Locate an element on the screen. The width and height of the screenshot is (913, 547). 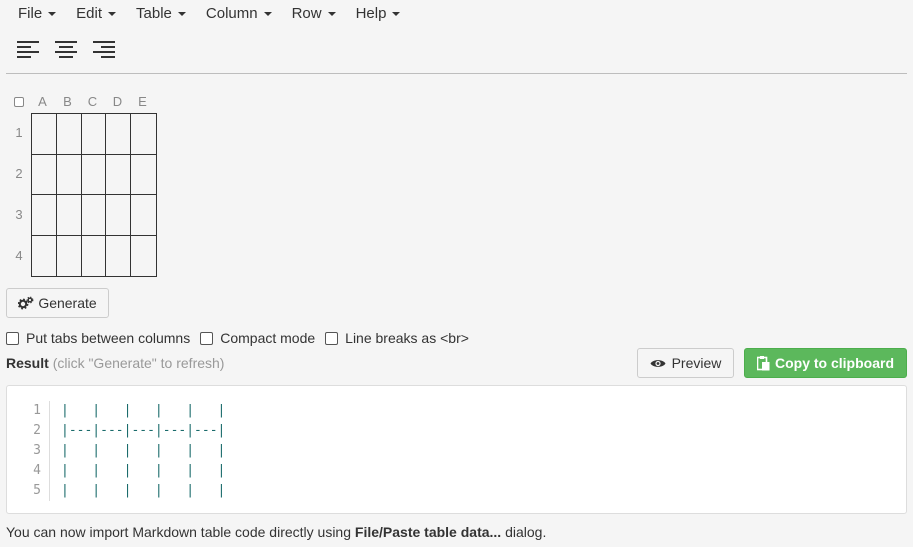
row-header-4: 4 is located at coordinates (19, 255).